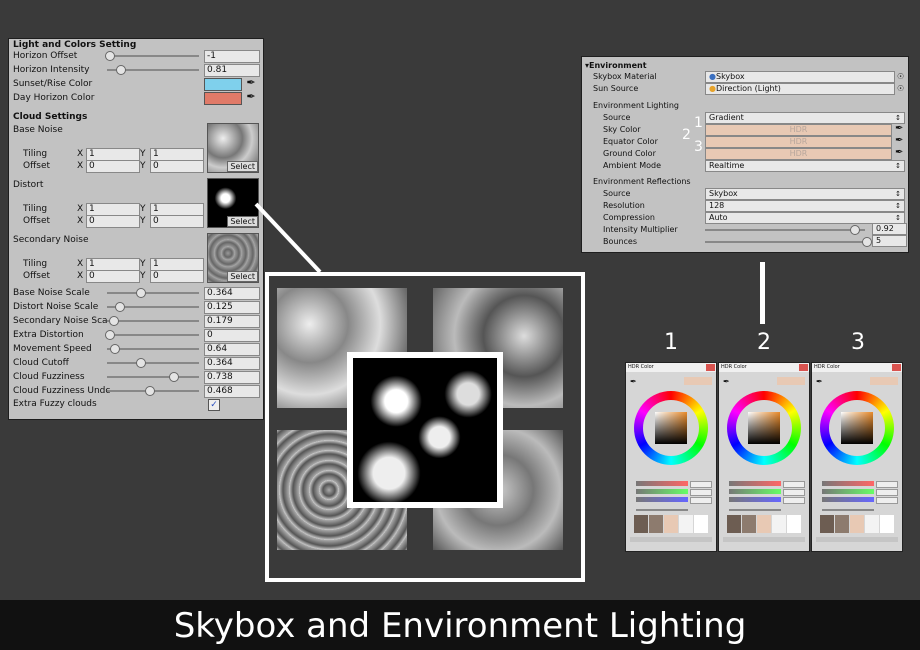  Describe the element at coordinates (41, 363) in the screenshot. I see `slider-label: Cloud Cutoff` at that location.